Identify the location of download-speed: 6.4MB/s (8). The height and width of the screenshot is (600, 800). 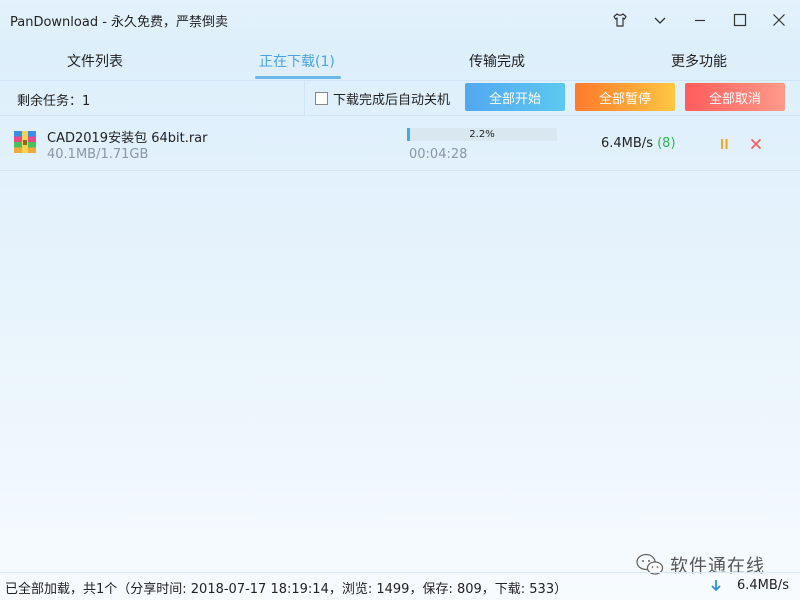
(638, 143).